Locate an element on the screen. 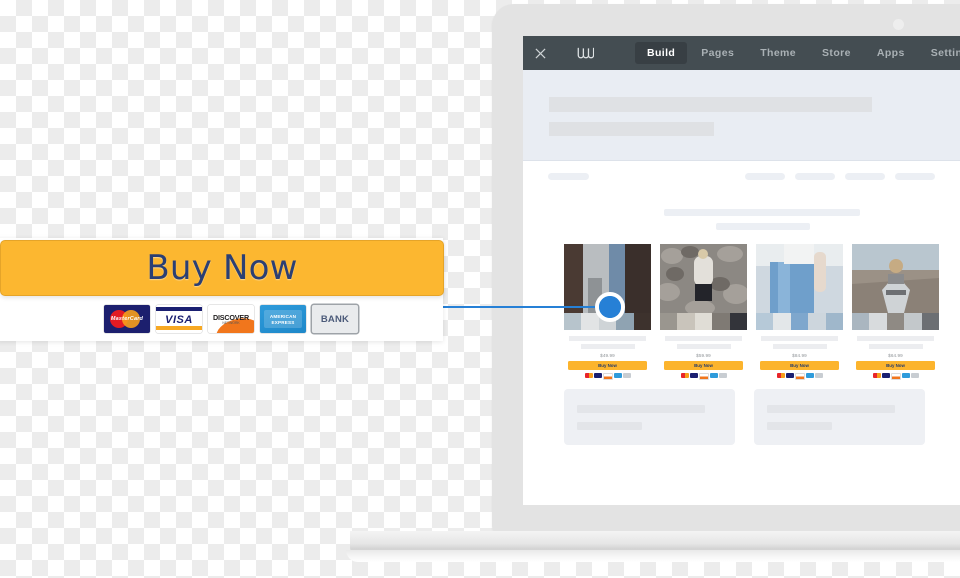  close-icon is located at coordinates (540, 53).